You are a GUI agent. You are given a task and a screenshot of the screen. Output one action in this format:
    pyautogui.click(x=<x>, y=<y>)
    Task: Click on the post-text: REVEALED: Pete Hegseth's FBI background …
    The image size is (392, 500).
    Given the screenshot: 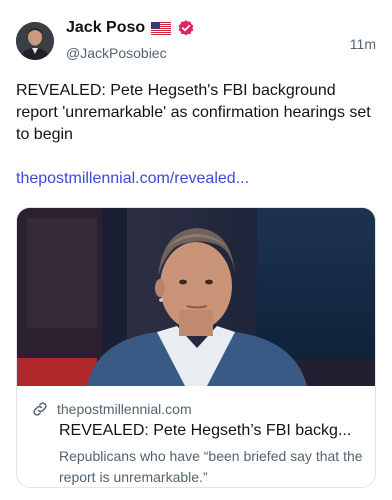 What is the action you would take?
    pyautogui.click(x=193, y=112)
    